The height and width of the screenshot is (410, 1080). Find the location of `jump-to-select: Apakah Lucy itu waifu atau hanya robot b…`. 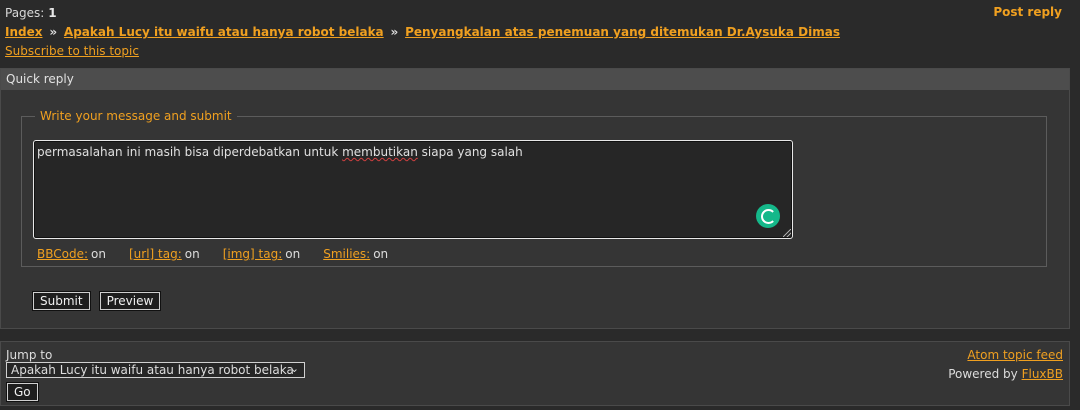

jump-to-select: Apakah Lucy itu waifu atau hanya robot b… is located at coordinates (155, 370).